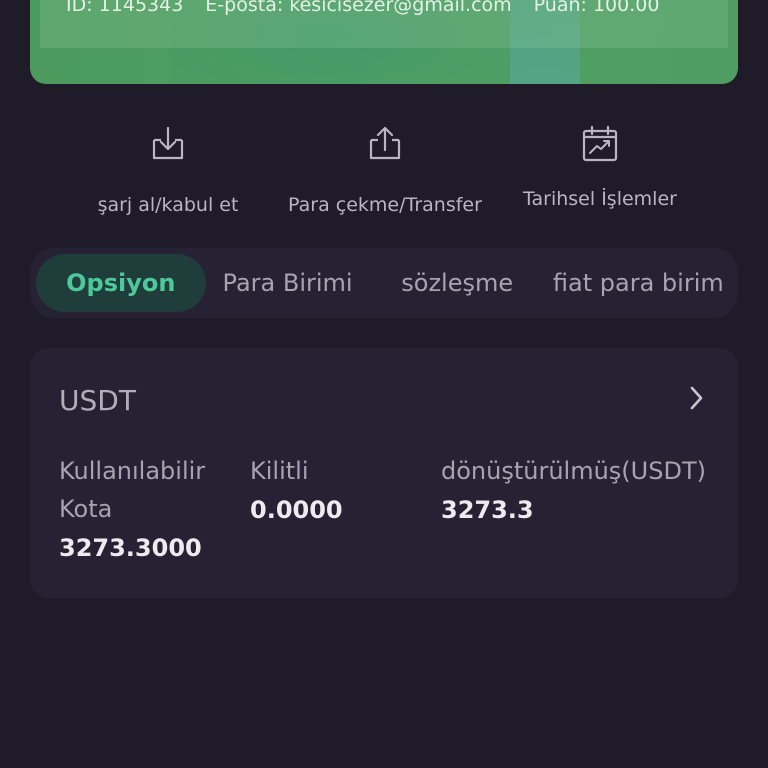  I want to click on calendar-chart-icon, so click(600, 143).